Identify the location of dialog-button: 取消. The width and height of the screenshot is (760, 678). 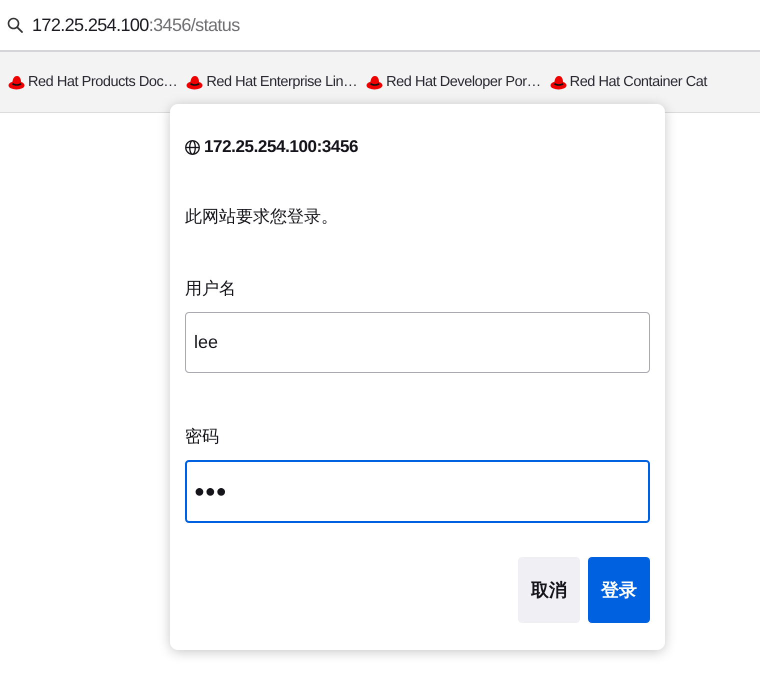
(549, 590).